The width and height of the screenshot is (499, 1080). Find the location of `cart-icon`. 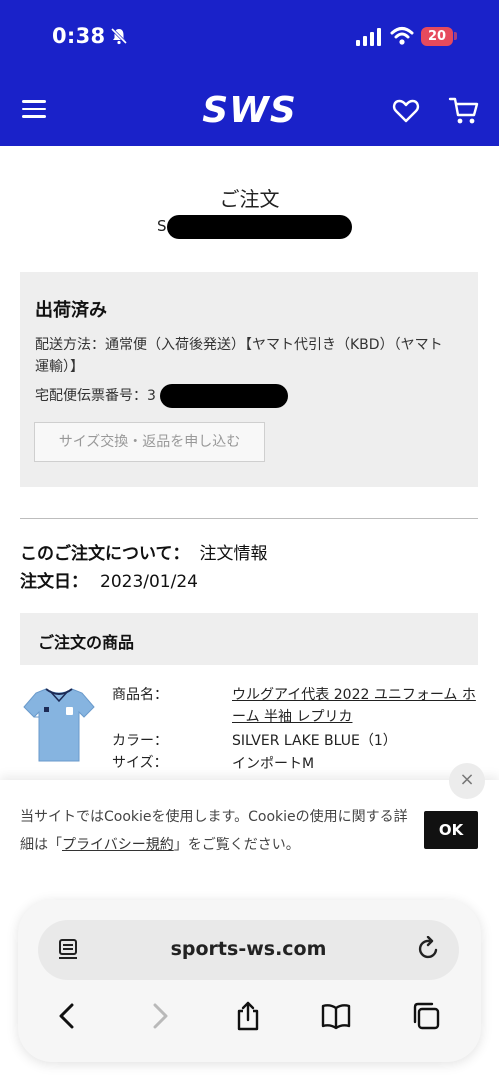

cart-icon is located at coordinates (464, 111).